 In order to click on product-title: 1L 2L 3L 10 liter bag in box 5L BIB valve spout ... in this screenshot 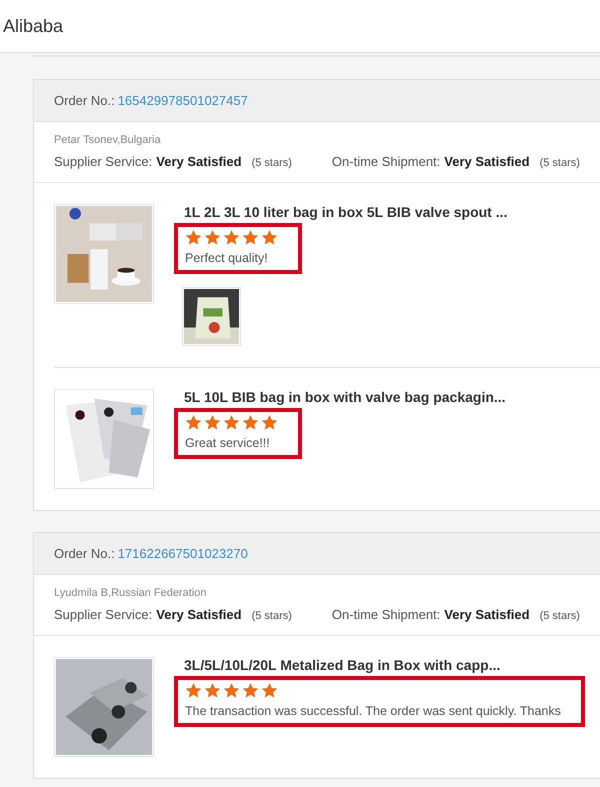, I will do `click(346, 212)`.